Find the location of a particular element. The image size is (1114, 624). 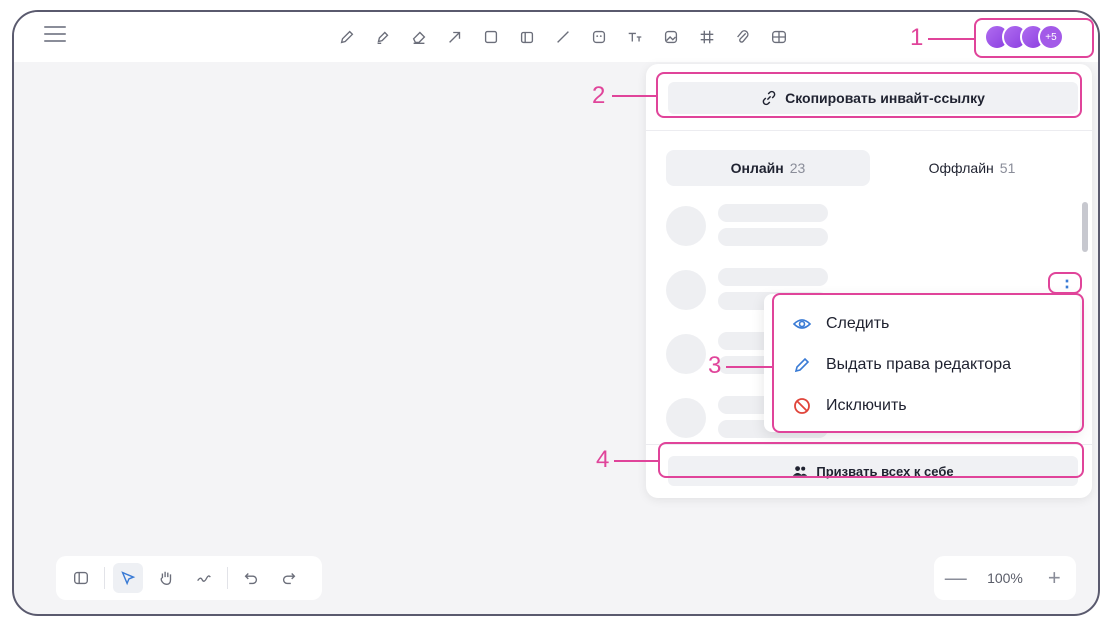

image-icon is located at coordinates (671, 37).